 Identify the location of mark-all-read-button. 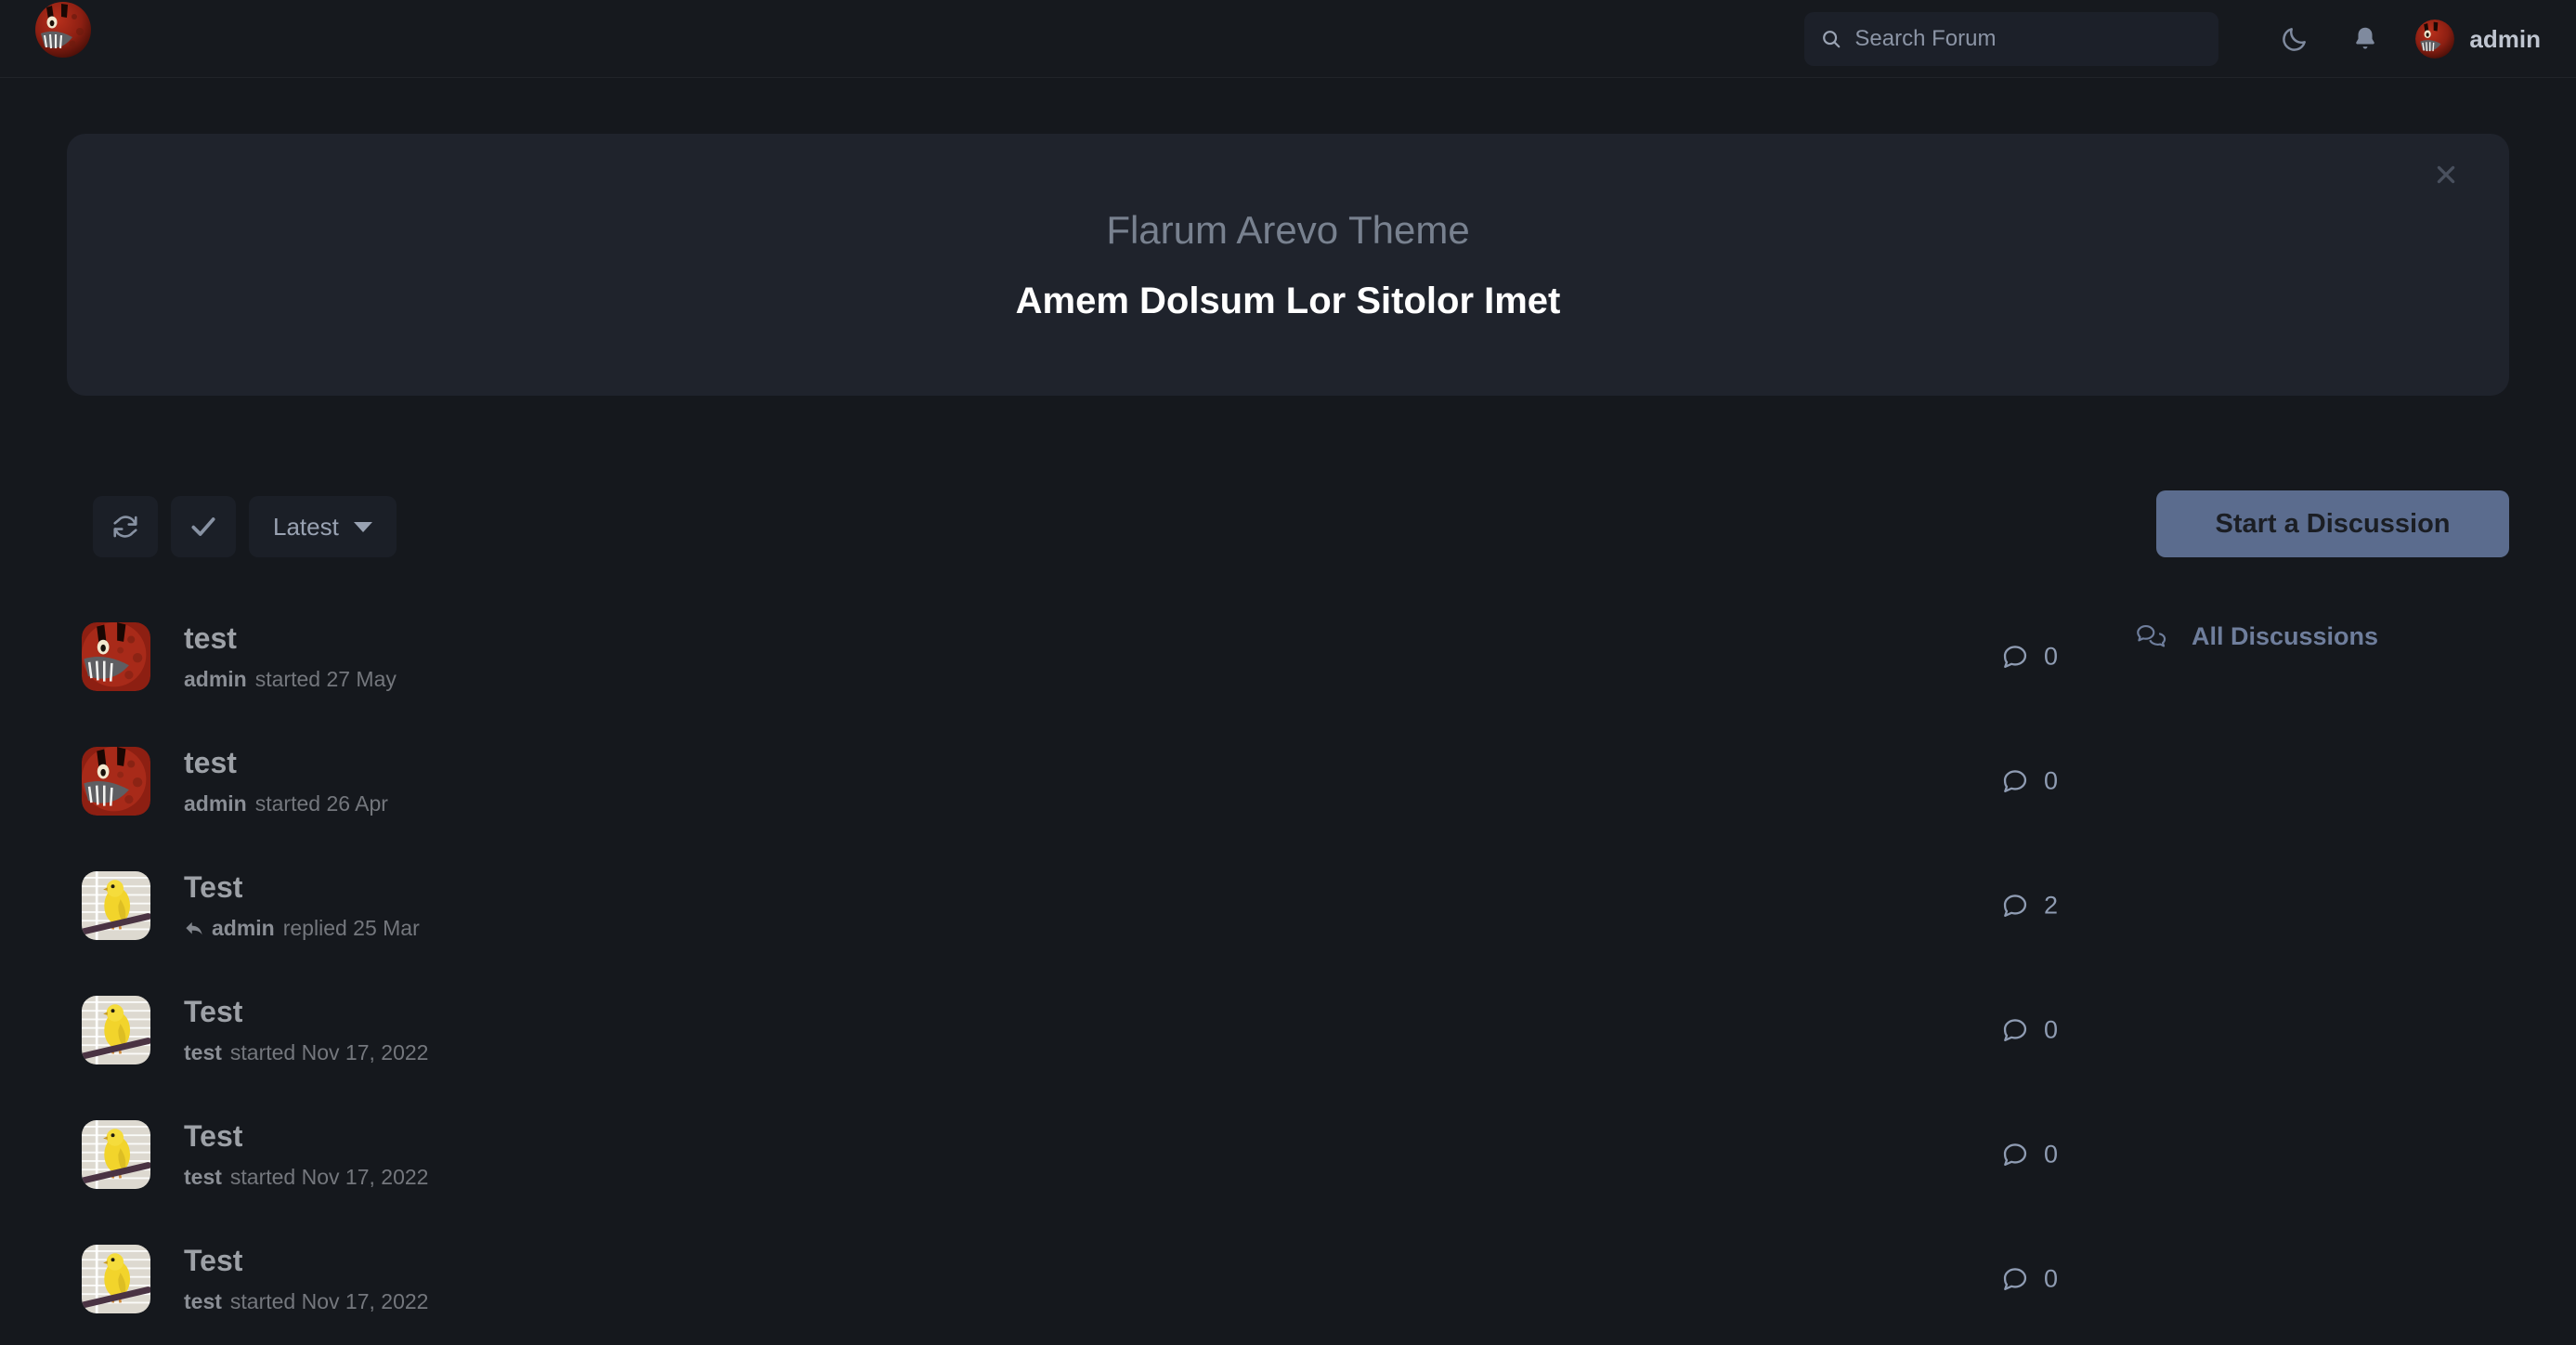
(203, 526).